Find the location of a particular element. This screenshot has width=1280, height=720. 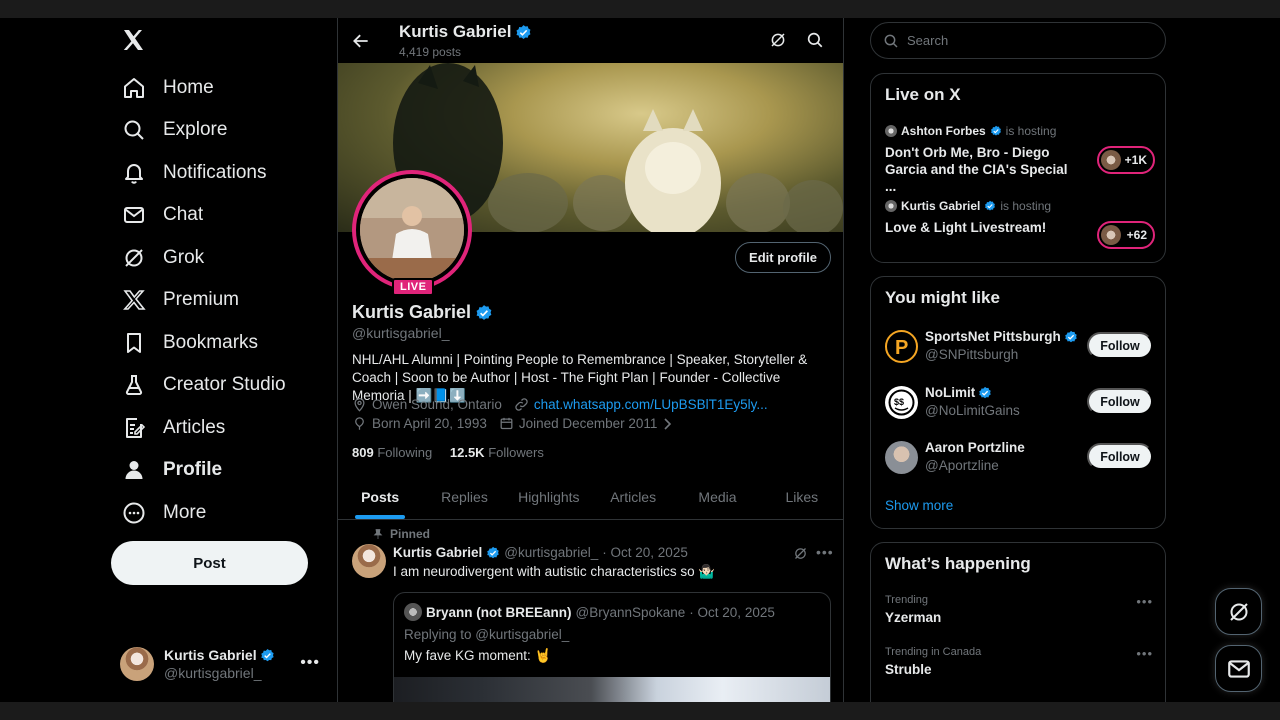

messages-fab-button is located at coordinates (1238, 668).